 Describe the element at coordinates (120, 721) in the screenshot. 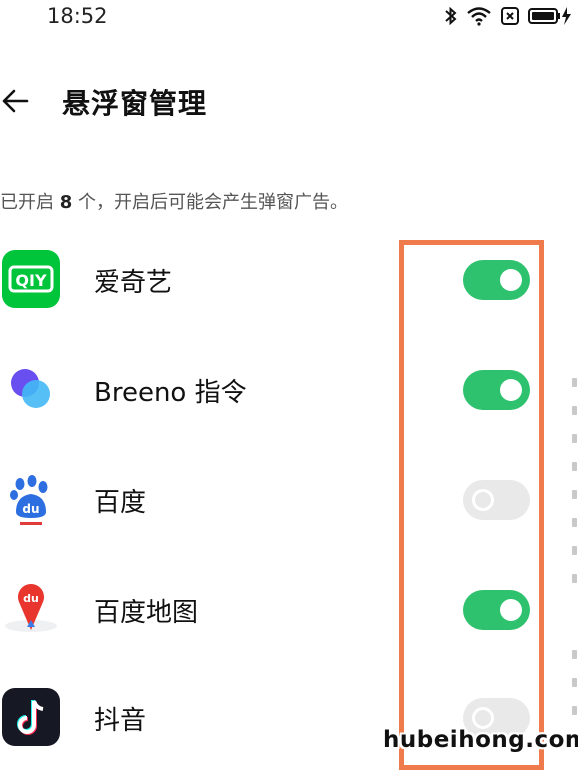

I see `app-label: 抖音` at that location.